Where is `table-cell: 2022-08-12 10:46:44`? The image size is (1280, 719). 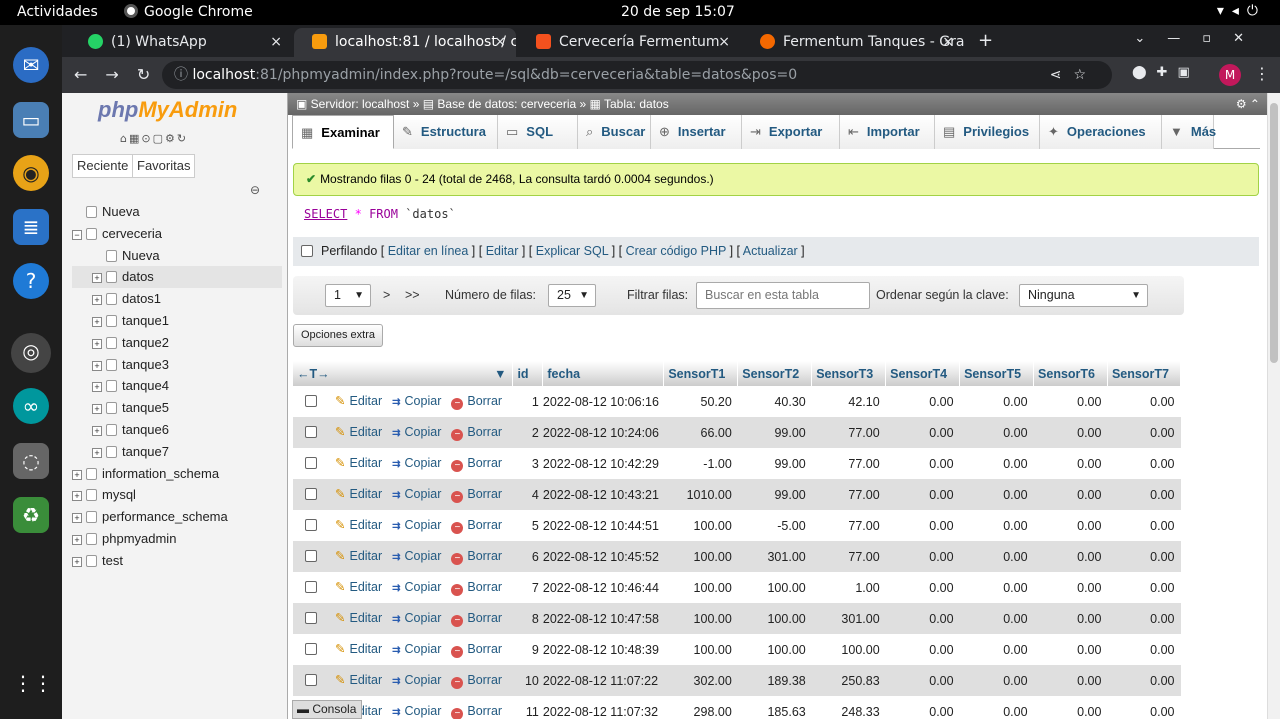
table-cell: 2022-08-12 10:46:44 is located at coordinates (603, 587).